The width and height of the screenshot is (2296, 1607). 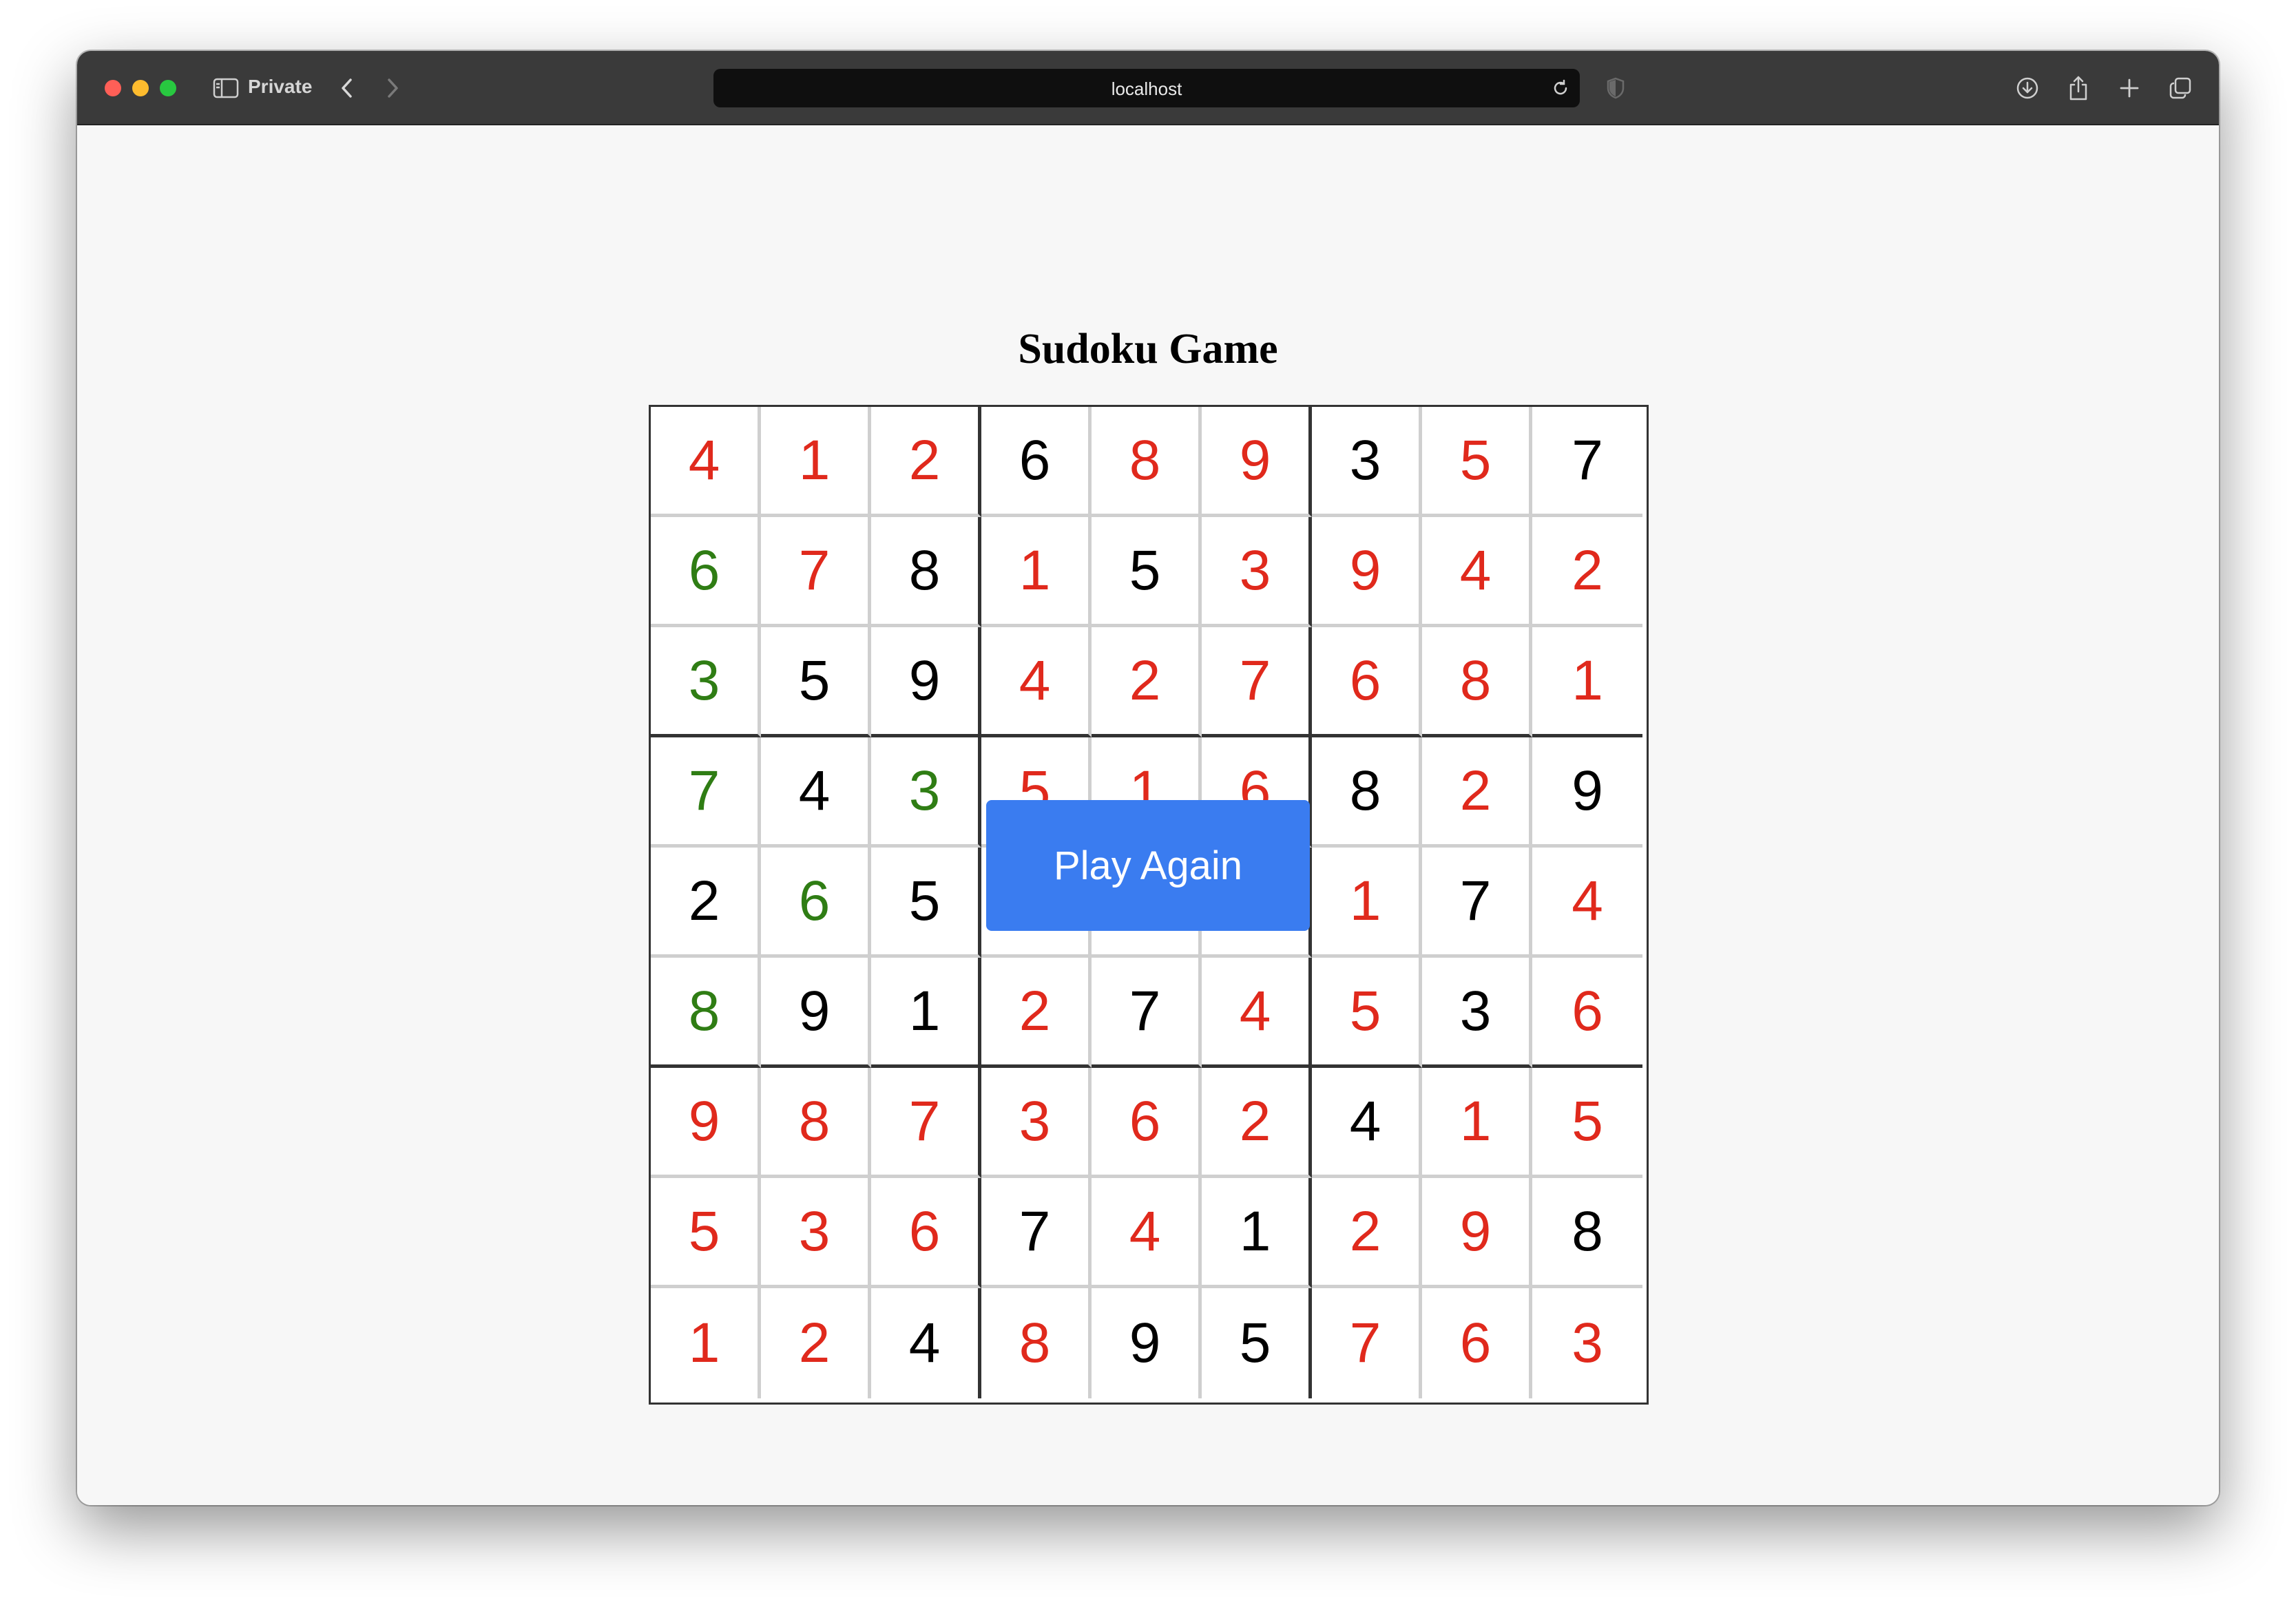 I want to click on sidebar-icon, so click(x=226, y=88).